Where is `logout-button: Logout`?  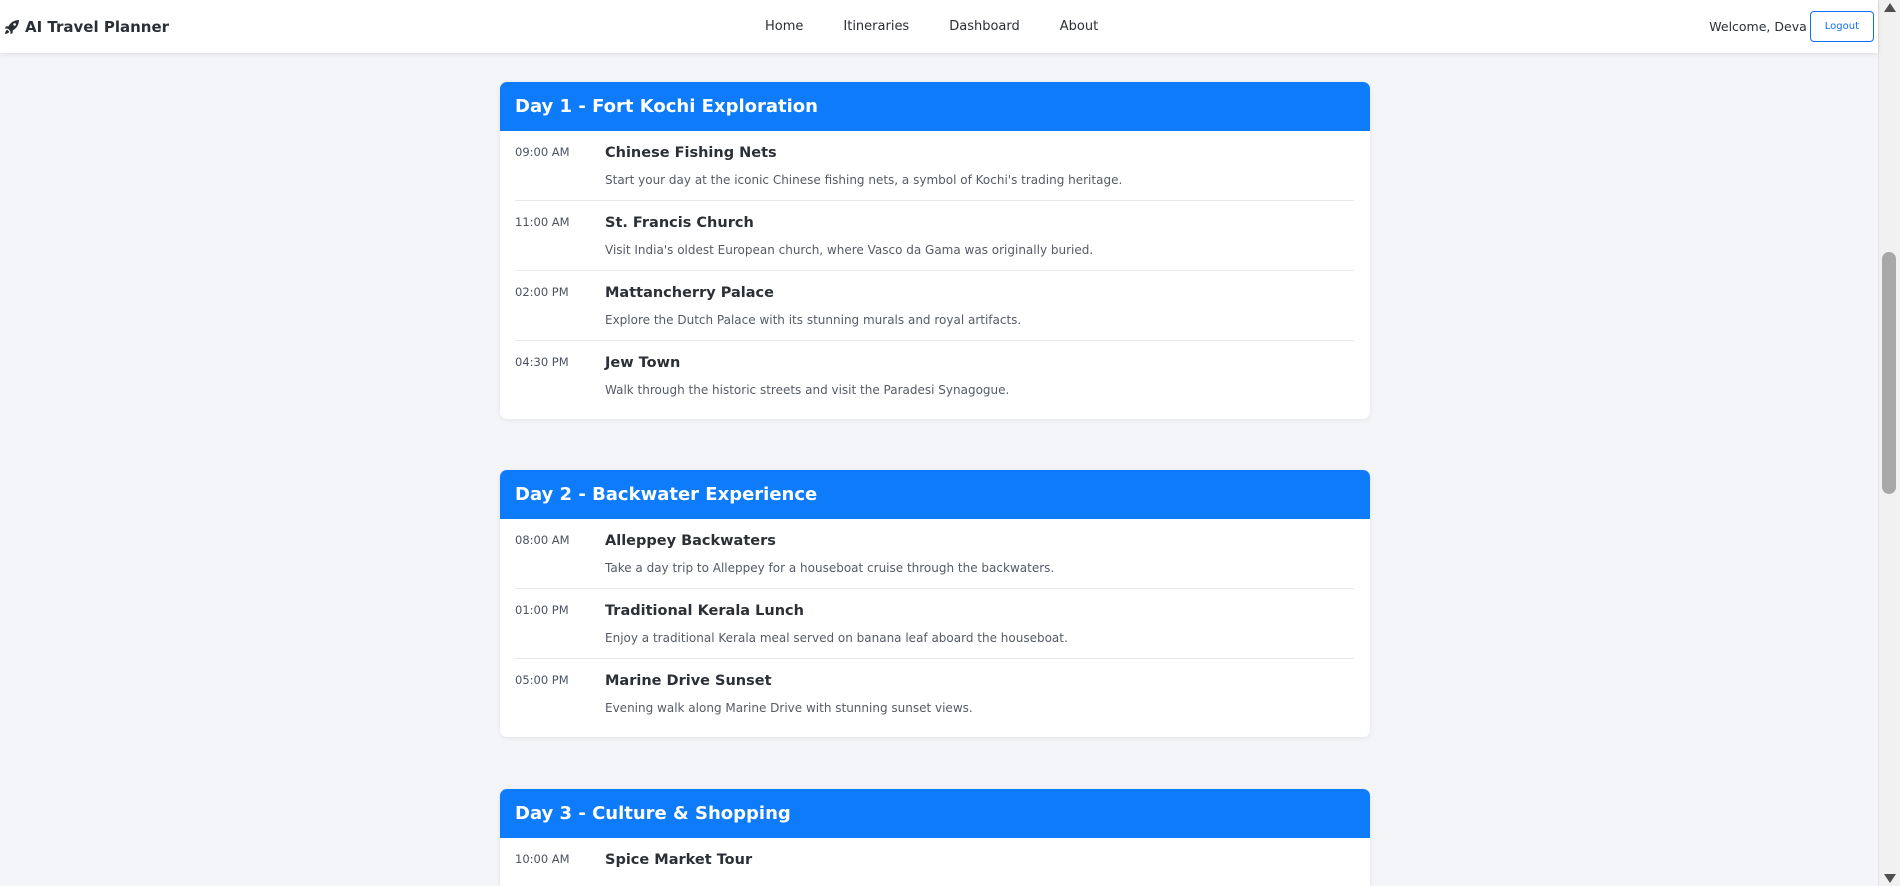
logout-button: Logout is located at coordinates (1841, 26).